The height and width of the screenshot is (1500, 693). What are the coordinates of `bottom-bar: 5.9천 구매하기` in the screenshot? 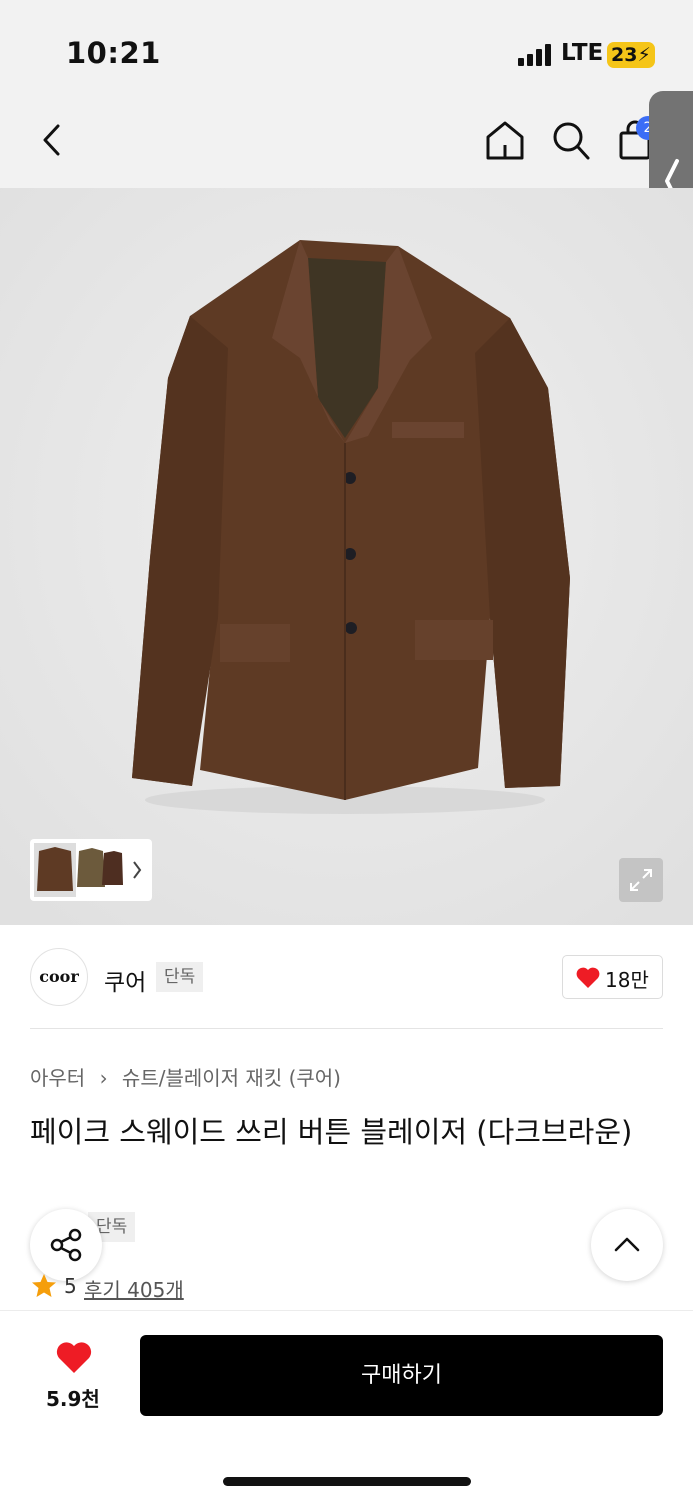 It's located at (346, 1405).